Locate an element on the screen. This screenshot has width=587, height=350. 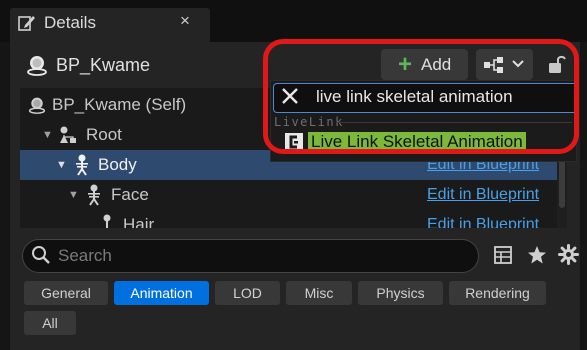
filter-lod: LOD is located at coordinates (247, 293).